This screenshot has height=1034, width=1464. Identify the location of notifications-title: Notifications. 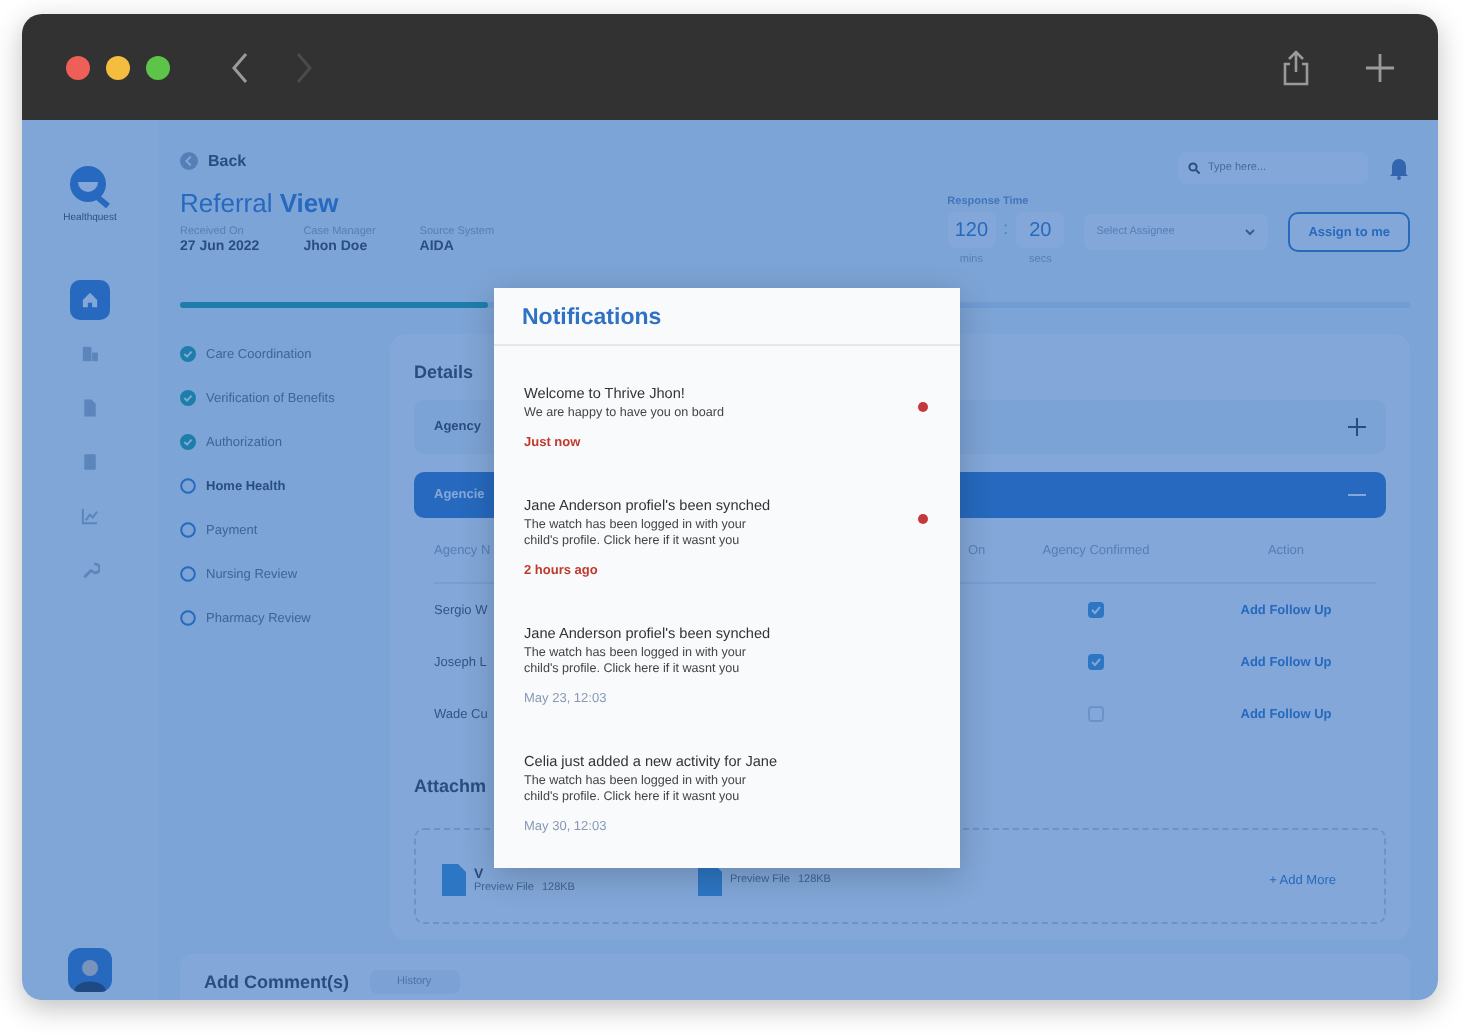
(727, 317).